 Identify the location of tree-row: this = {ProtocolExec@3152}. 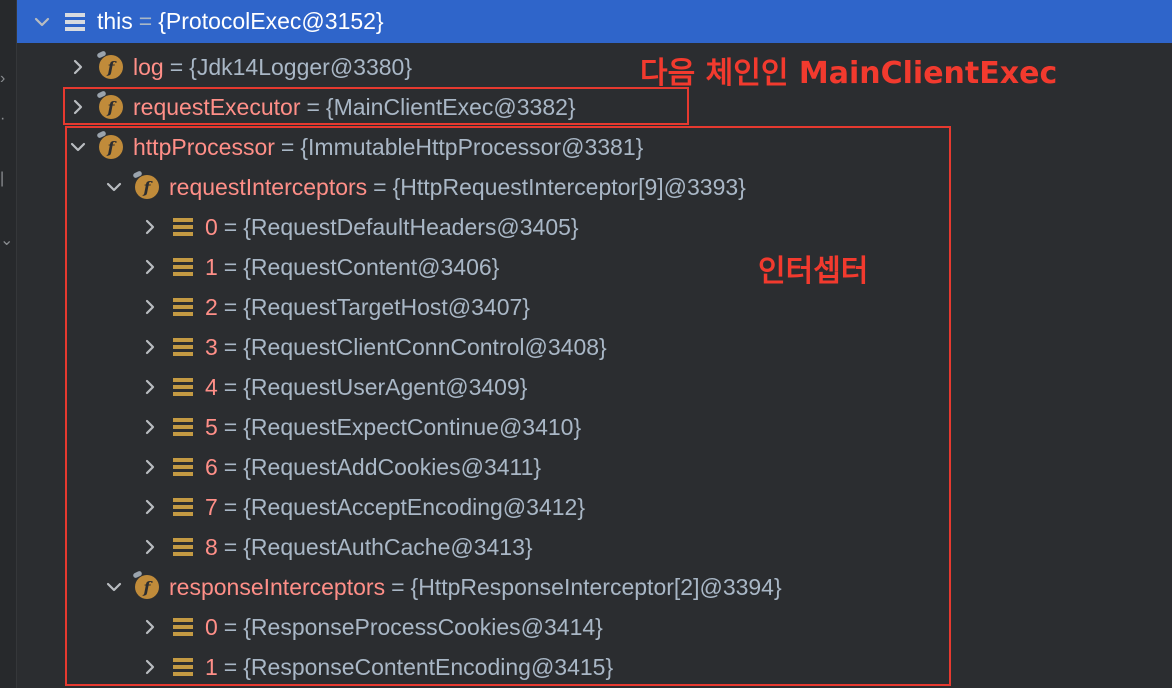
(594, 21).